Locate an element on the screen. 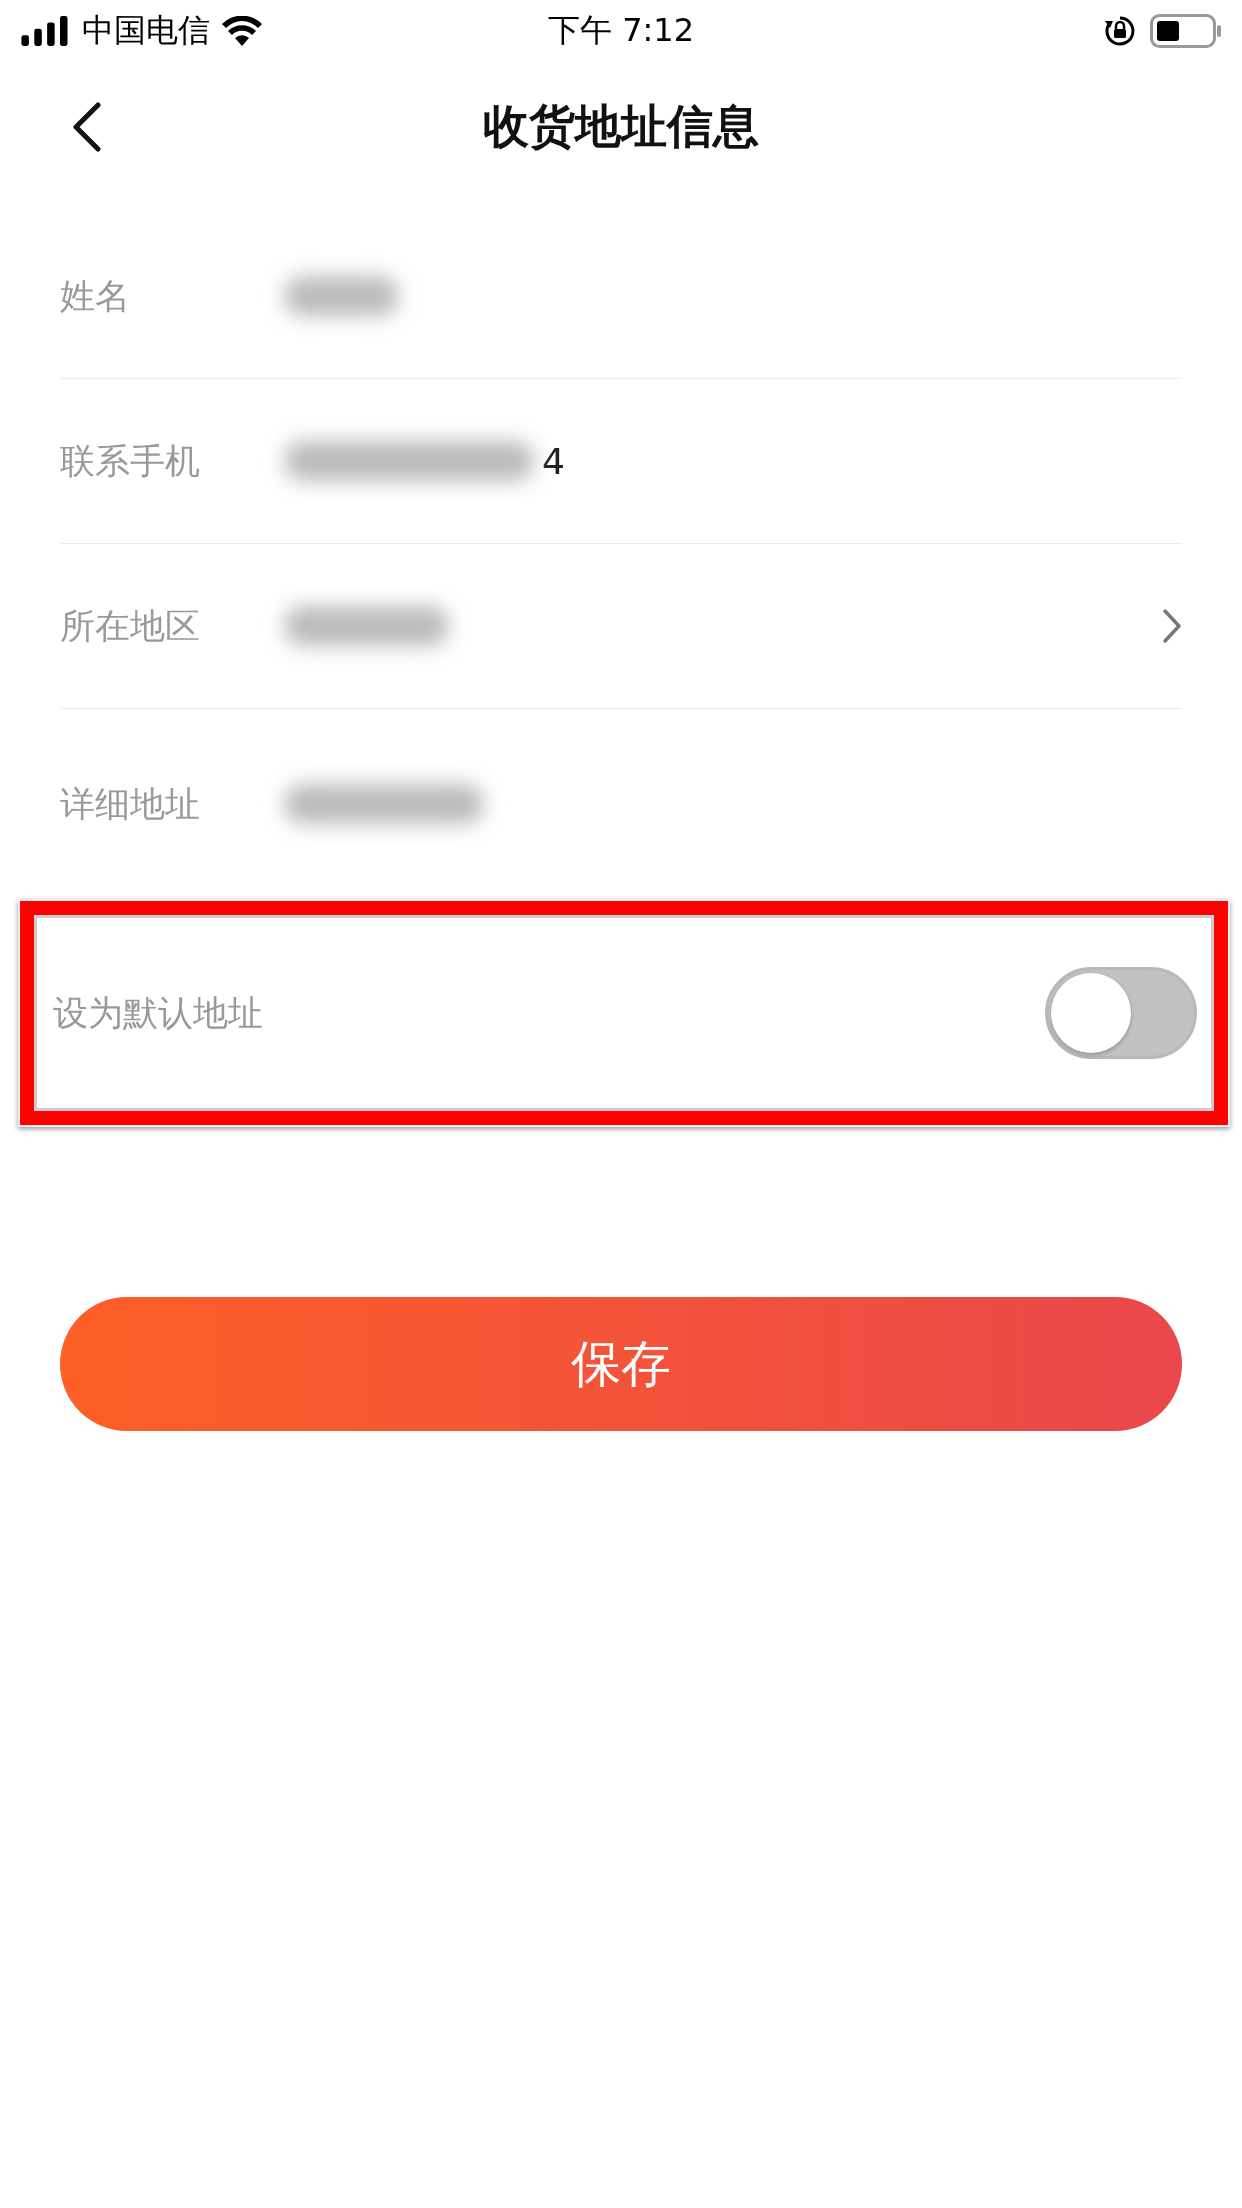  signal-icon is located at coordinates (45, 31).